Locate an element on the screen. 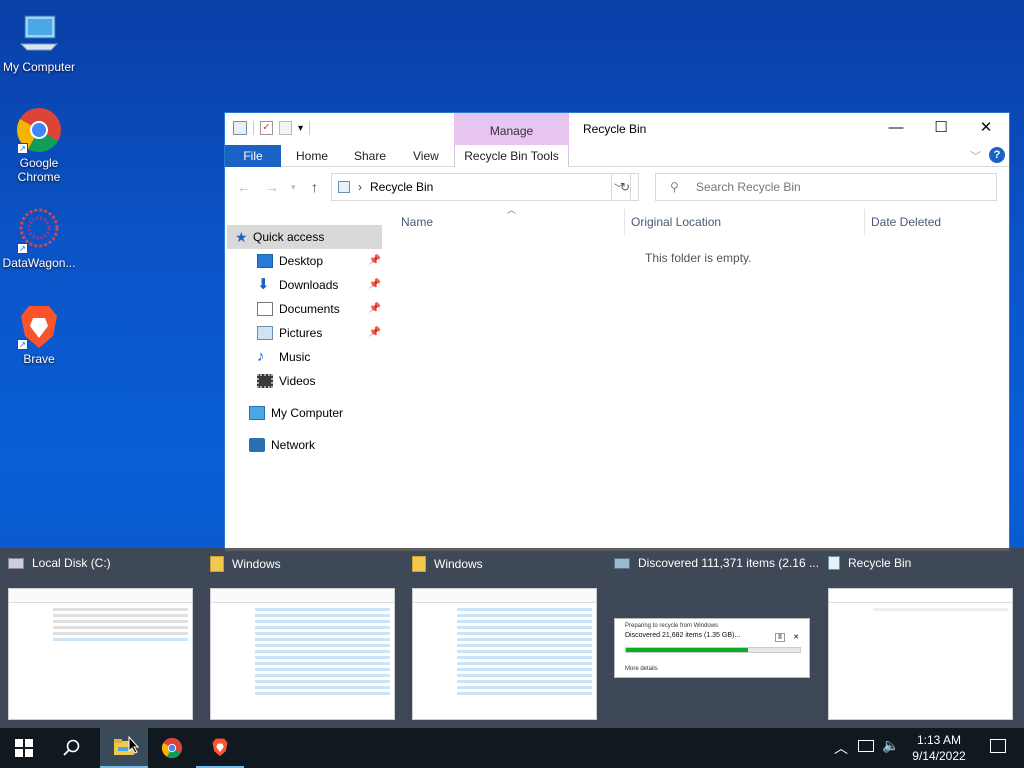 The image size is (1024, 768). nav-desktop: Desktop 📌 is located at coordinates (305, 261).